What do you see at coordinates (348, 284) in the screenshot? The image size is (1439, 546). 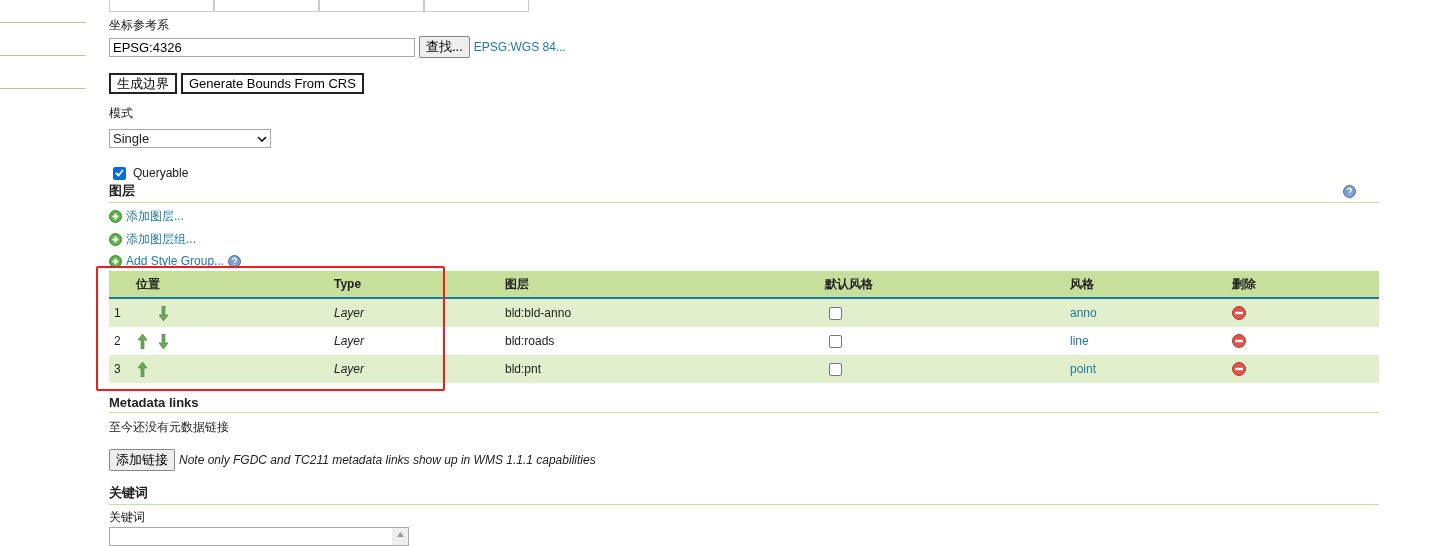 I see `column-header: Type` at bounding box center [348, 284].